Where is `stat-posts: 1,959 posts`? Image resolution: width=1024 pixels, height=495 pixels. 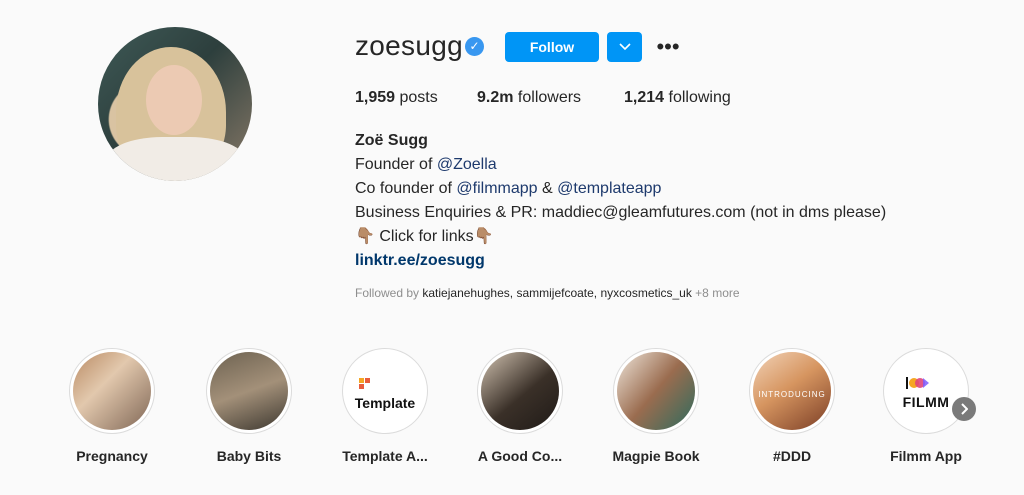 stat-posts: 1,959 posts is located at coordinates (396, 98).